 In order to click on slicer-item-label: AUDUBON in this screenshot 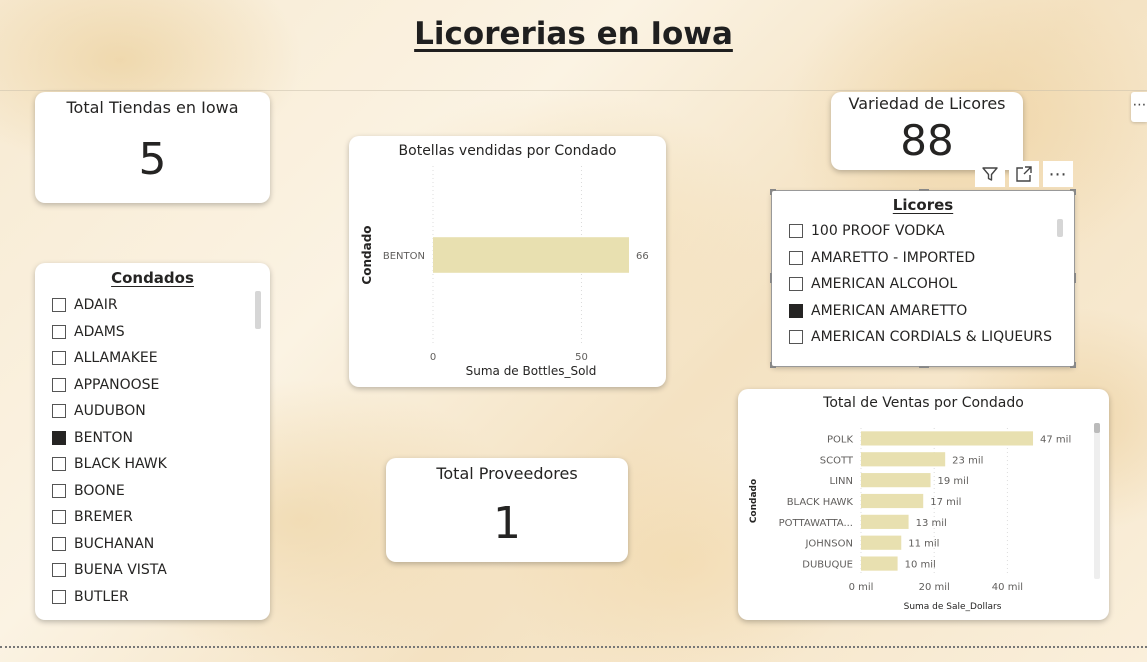, I will do `click(110, 411)`.